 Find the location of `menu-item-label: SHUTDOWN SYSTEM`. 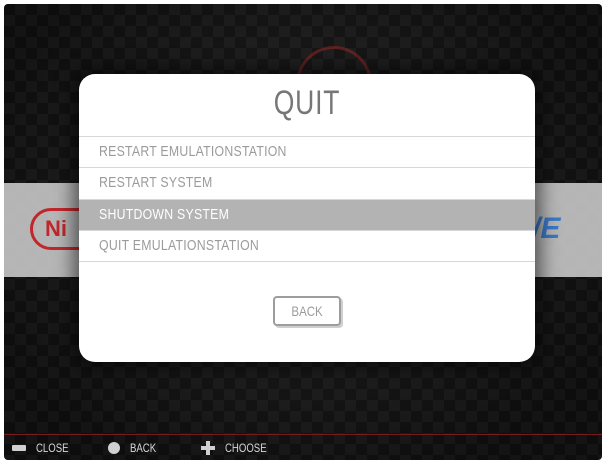

menu-item-label: SHUTDOWN SYSTEM is located at coordinates (164, 214).